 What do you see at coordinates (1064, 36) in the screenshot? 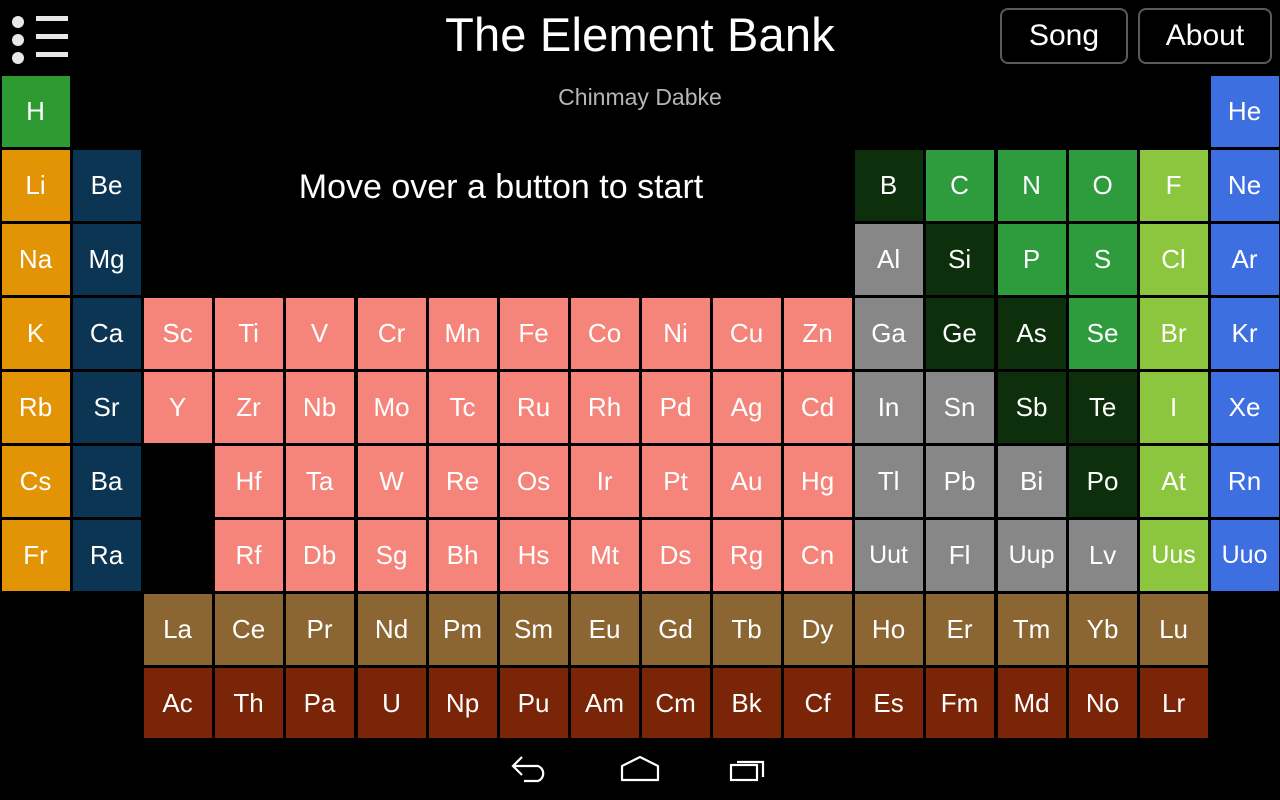
I see `song-button: Song` at bounding box center [1064, 36].